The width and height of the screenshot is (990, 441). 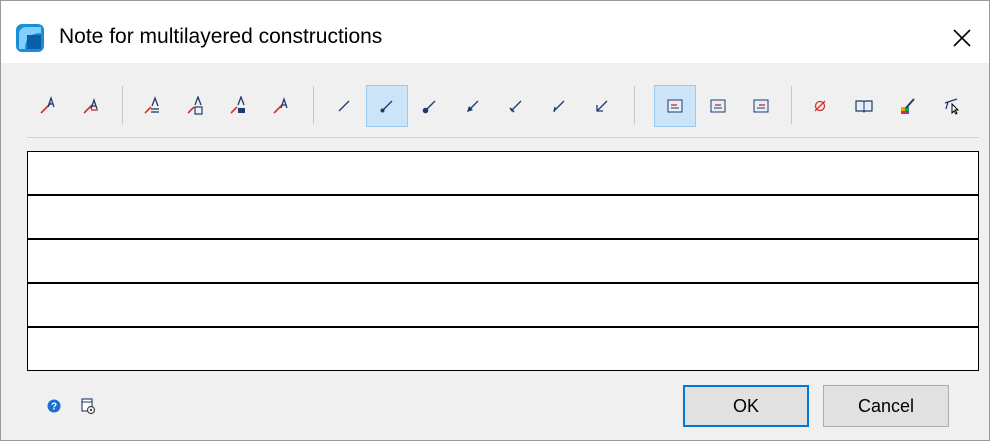 I want to click on leader-slash-icon, so click(x=559, y=106).